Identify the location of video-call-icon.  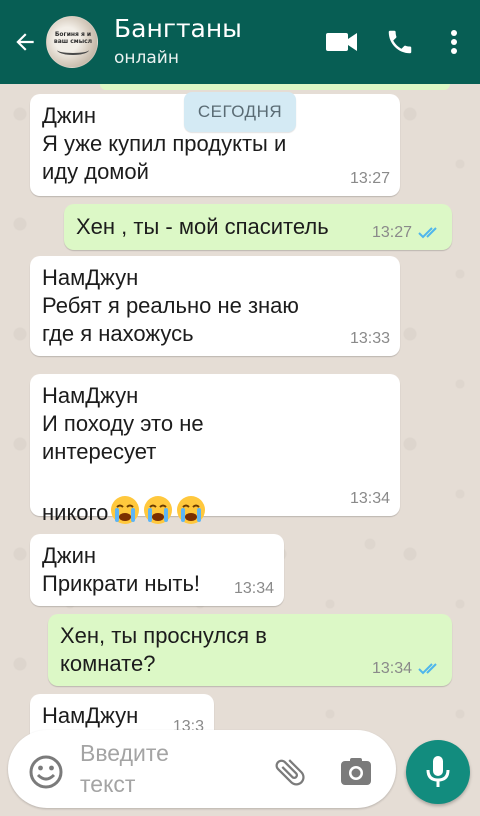
(341, 42).